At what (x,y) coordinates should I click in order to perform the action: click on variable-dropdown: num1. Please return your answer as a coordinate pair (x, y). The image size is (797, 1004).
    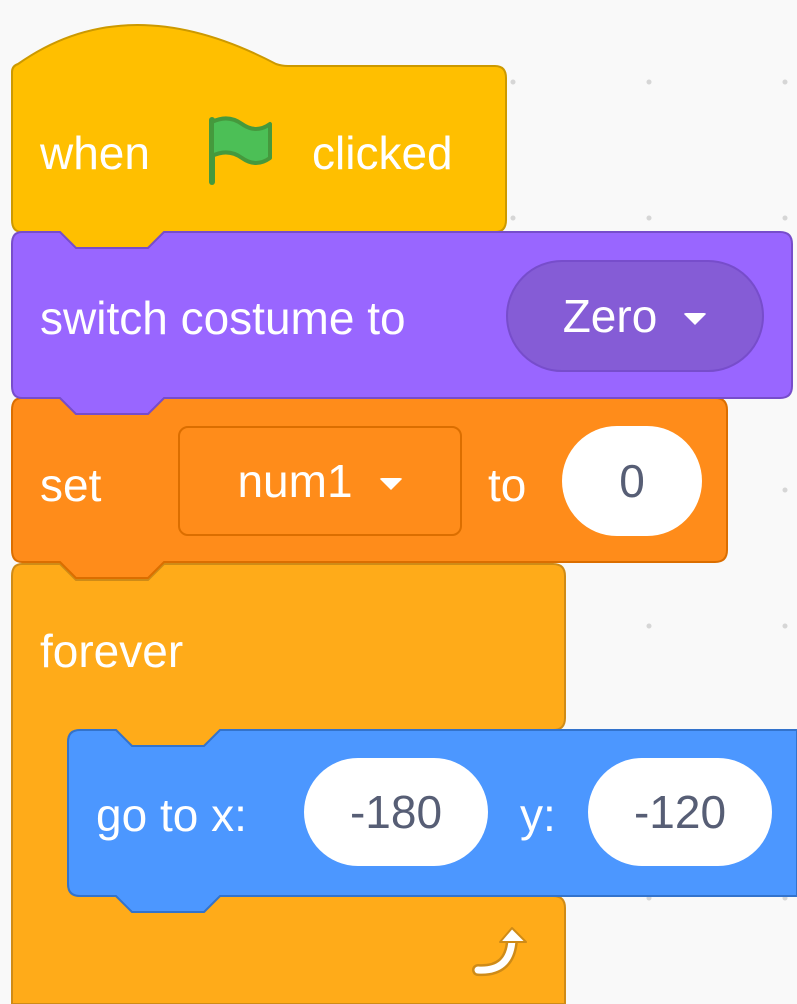
    Looking at the image, I should click on (320, 481).